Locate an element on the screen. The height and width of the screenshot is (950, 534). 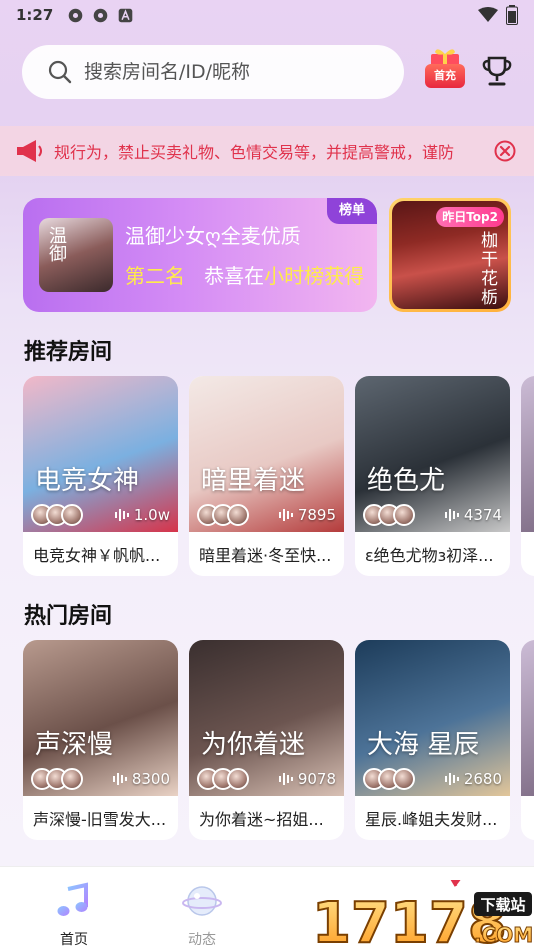
room-cover-title: 为你着迷 is located at coordinates (253, 745).